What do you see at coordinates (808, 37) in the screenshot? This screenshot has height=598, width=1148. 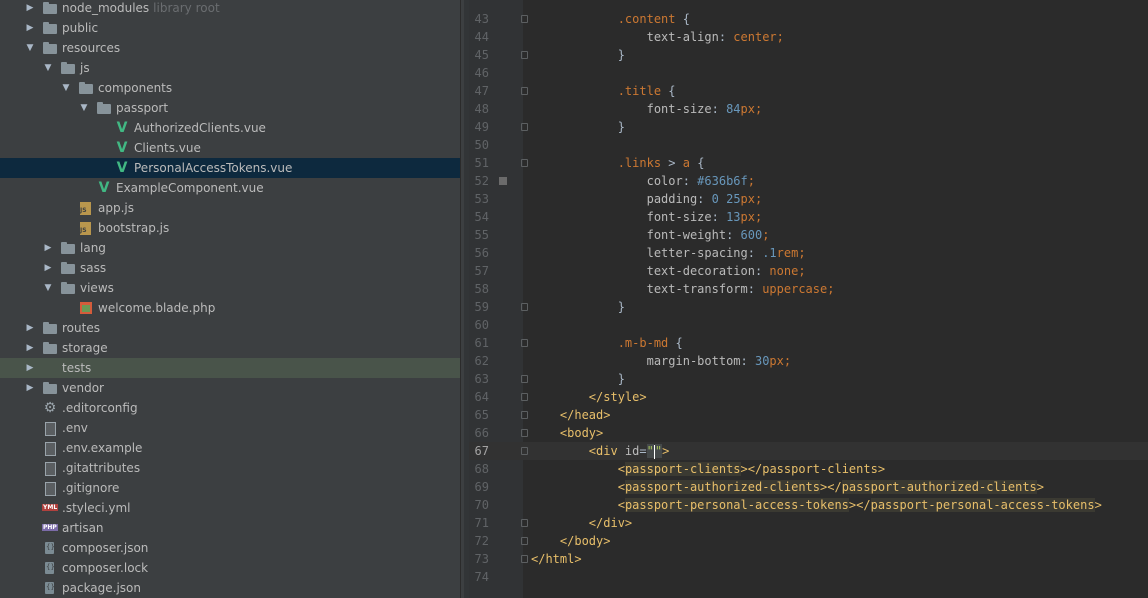 I see `code-line: 44 text-align: center;` at bounding box center [808, 37].